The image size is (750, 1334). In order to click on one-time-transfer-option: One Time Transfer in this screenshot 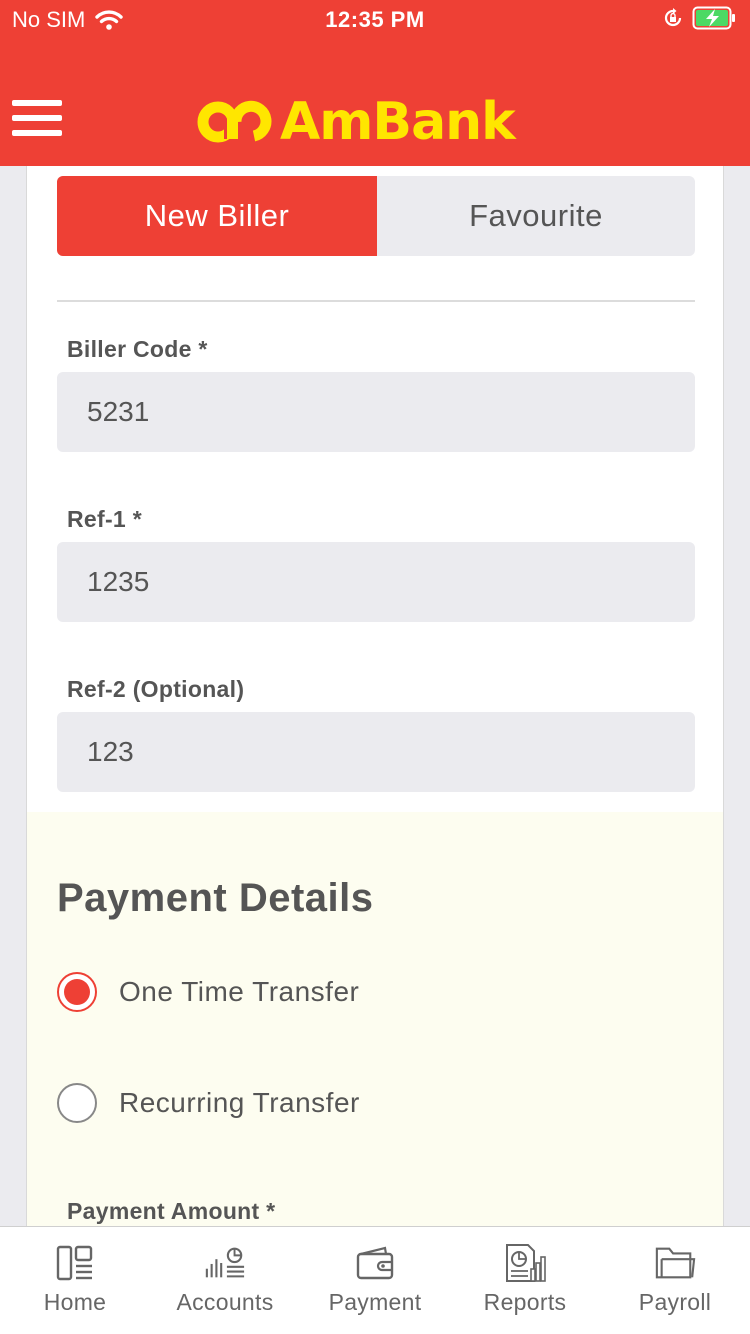, I will do `click(208, 992)`.